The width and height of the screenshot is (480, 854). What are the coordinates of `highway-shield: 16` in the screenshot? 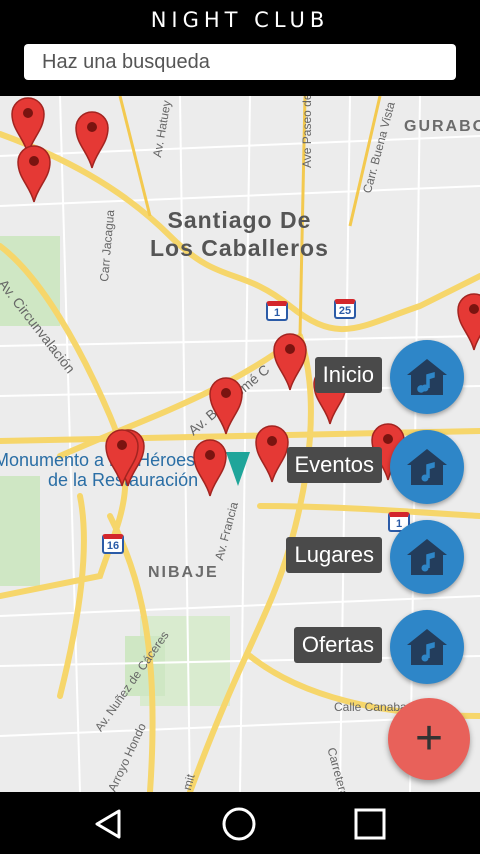 It's located at (113, 544).